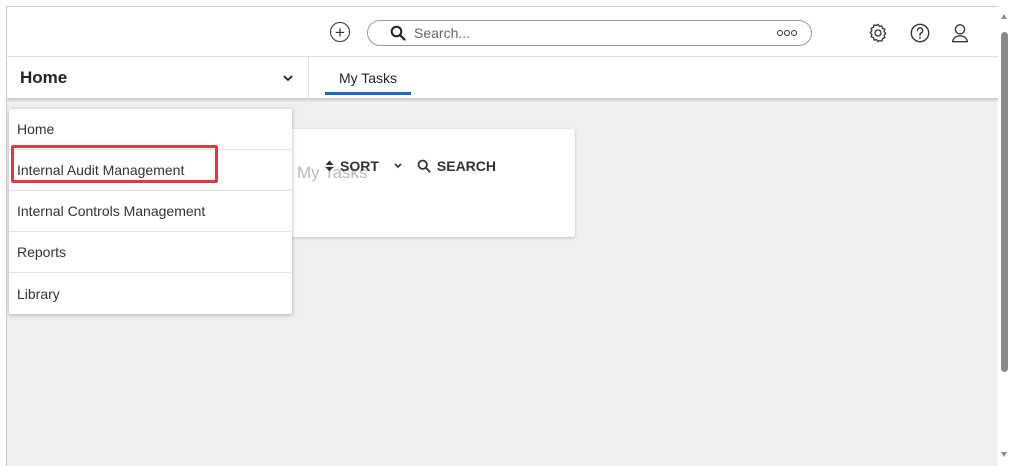  What do you see at coordinates (150, 252) in the screenshot?
I see `menu-item-reports: Reports` at bounding box center [150, 252].